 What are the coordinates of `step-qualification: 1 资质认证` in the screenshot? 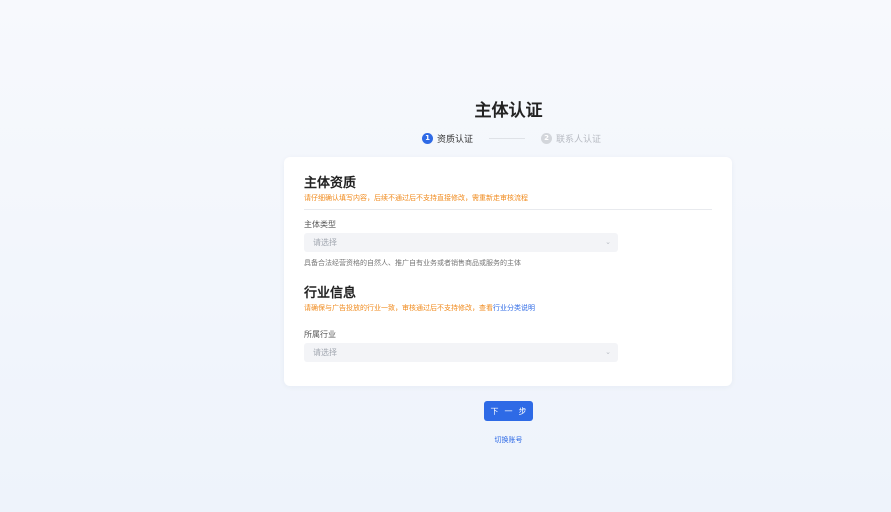 It's located at (447, 138).